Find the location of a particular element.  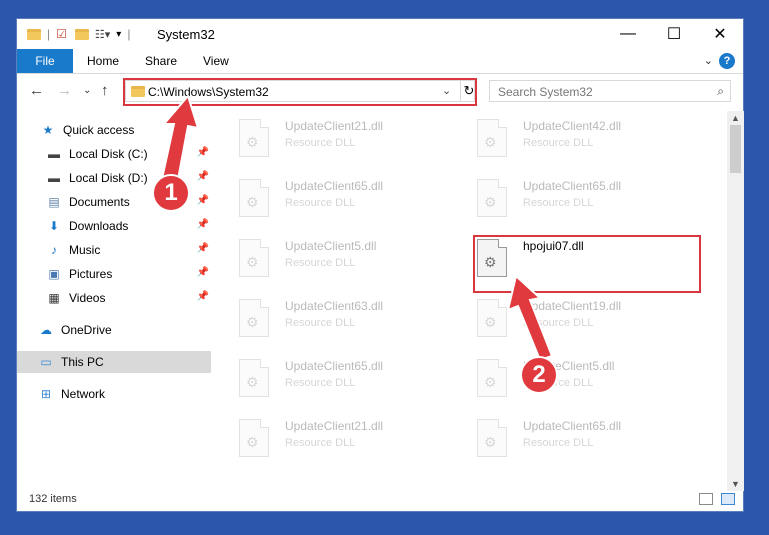

sidebar-item-label: Network is located at coordinates (83, 394).